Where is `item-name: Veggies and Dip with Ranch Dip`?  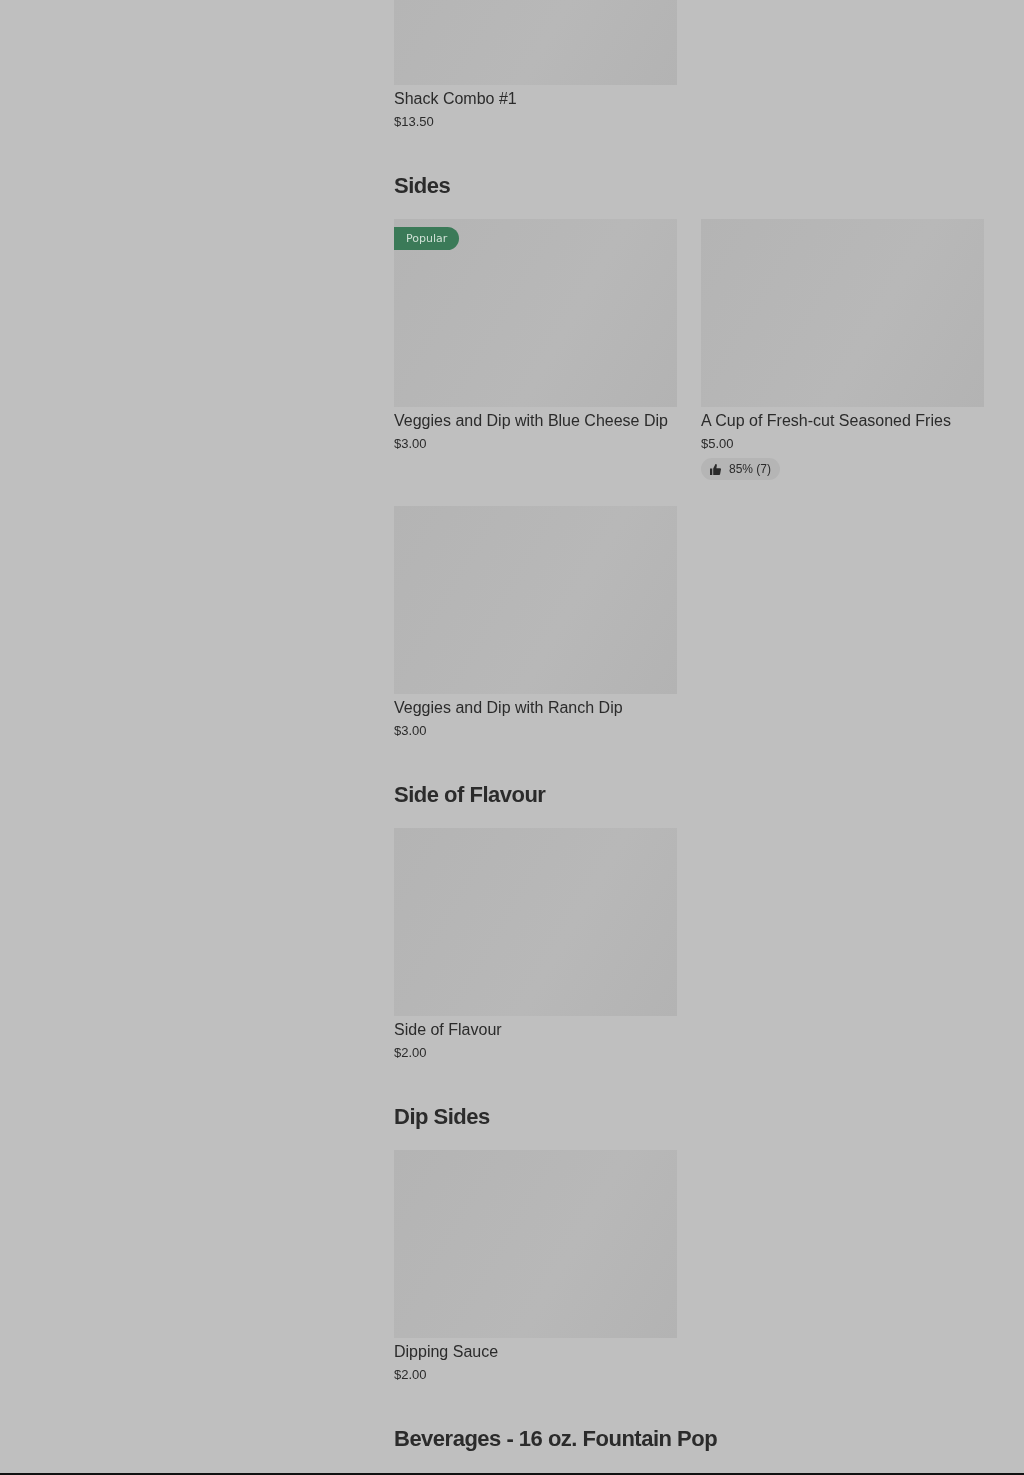 item-name: Veggies and Dip with Ranch Dip is located at coordinates (535, 708).